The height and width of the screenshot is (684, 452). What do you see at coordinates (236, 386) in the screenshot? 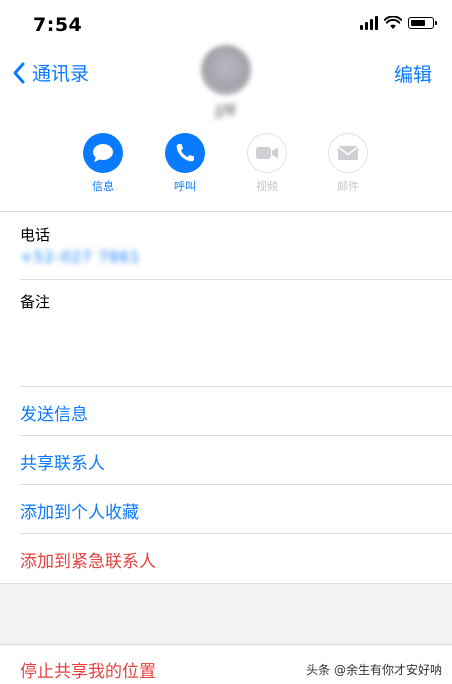
I see `notes-divider` at bounding box center [236, 386].